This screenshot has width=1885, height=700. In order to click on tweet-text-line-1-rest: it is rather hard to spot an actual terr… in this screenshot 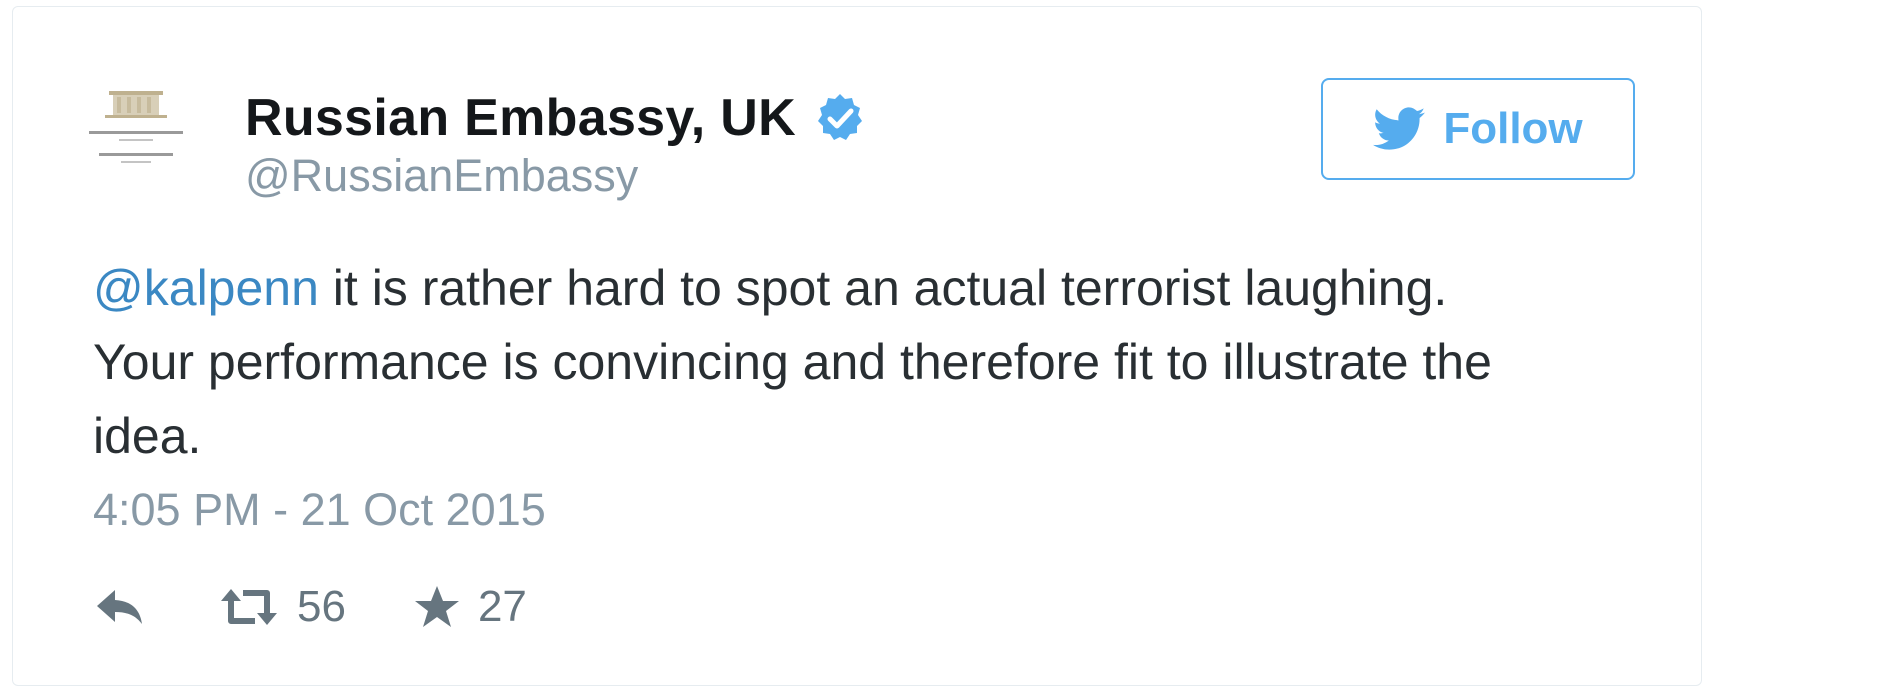, I will do `click(883, 288)`.